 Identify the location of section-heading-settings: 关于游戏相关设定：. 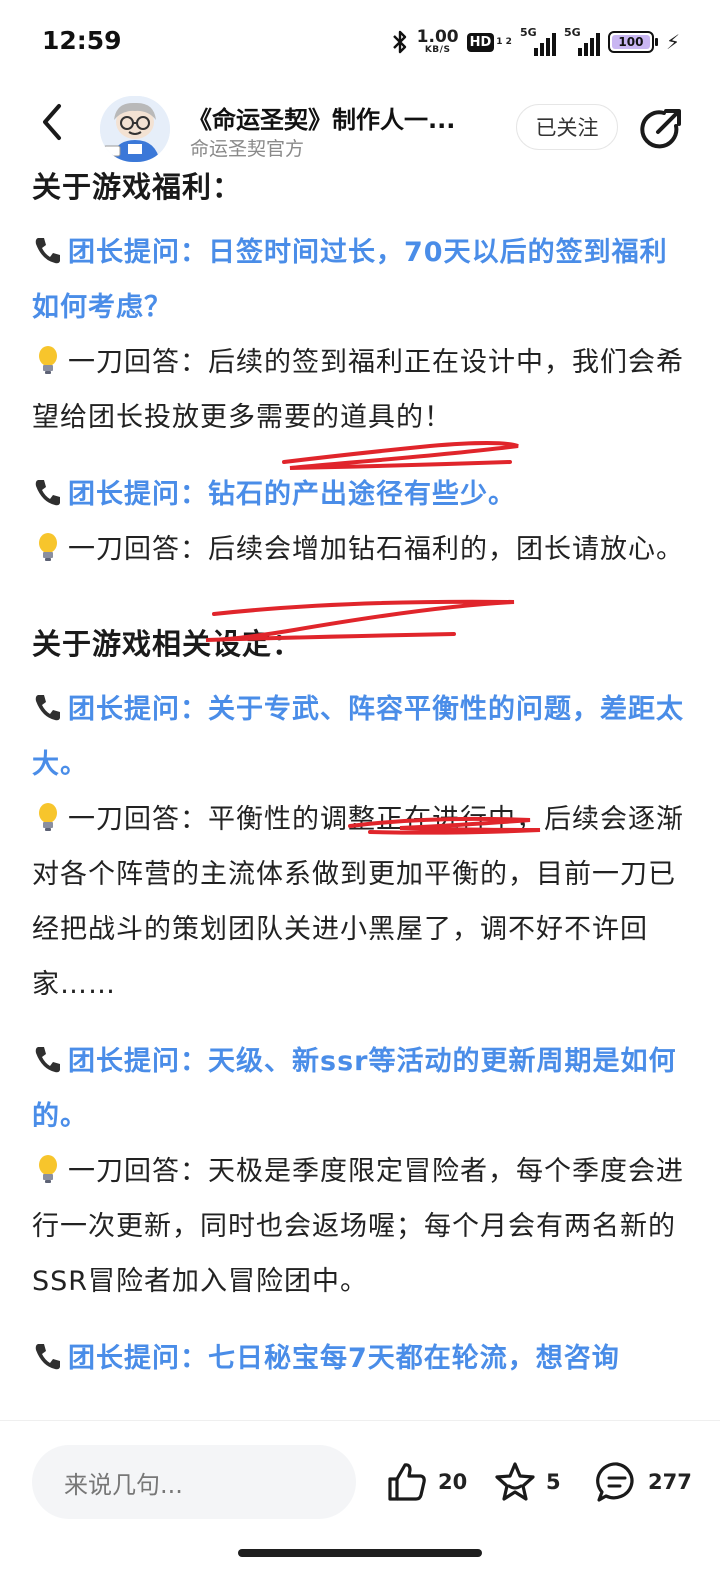
(167, 644).